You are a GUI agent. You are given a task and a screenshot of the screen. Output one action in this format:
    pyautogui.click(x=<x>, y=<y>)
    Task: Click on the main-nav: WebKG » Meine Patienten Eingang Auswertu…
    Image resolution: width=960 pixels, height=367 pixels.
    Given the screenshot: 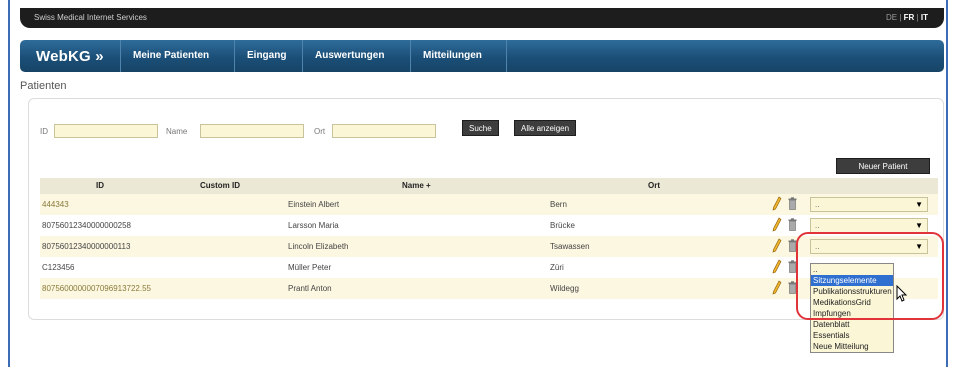 What is the action you would take?
    pyautogui.click(x=482, y=56)
    